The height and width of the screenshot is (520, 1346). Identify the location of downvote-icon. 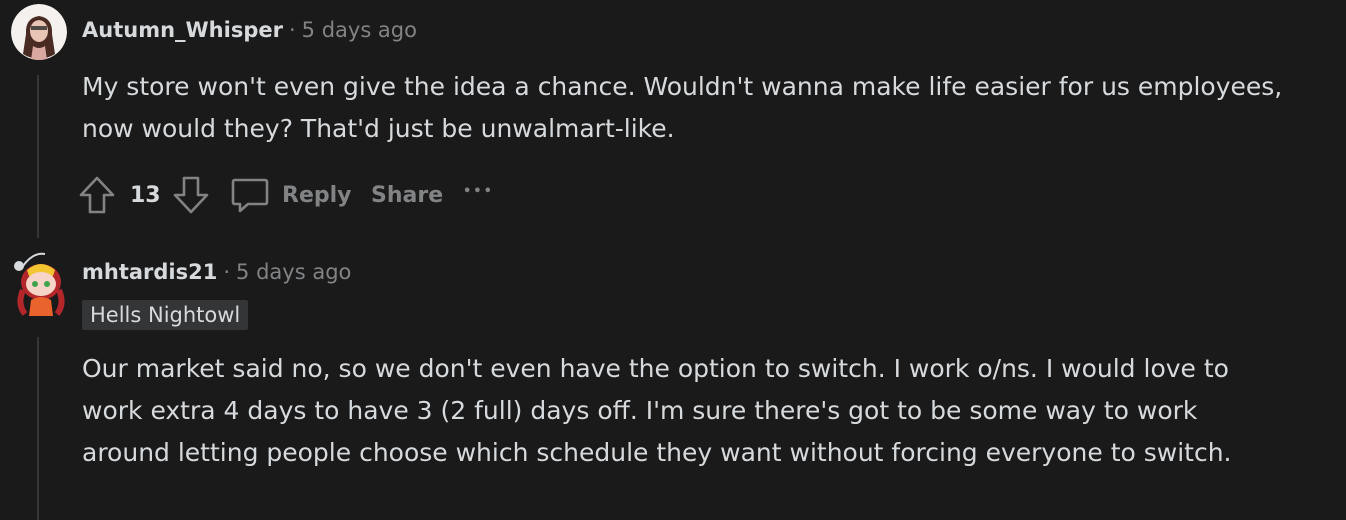
(191, 195).